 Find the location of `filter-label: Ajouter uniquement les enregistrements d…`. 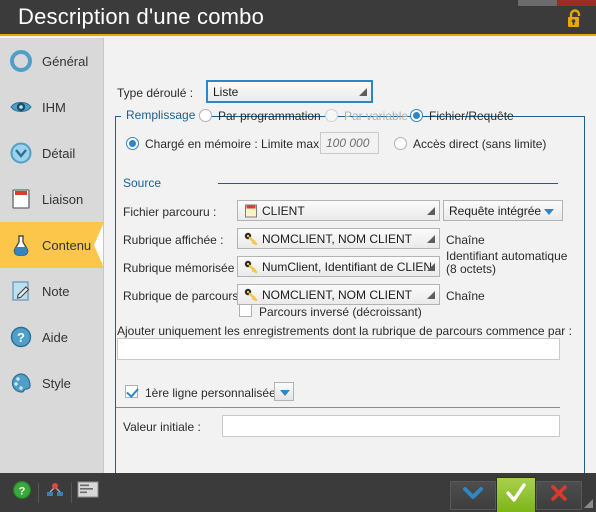

filter-label: Ajouter uniquement les enregistrements d… is located at coordinates (344, 331).